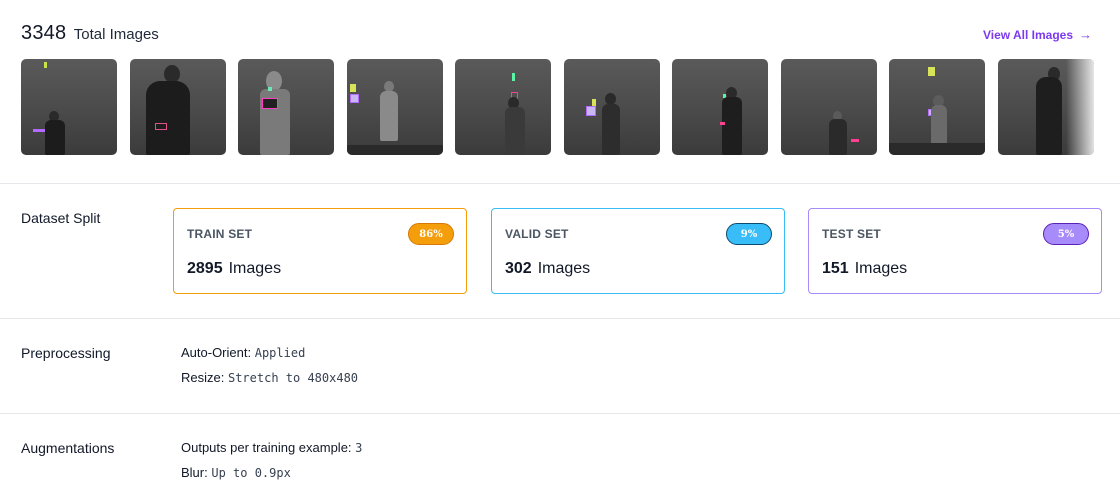  I want to click on test-count-line: 151 Images, so click(864, 269).